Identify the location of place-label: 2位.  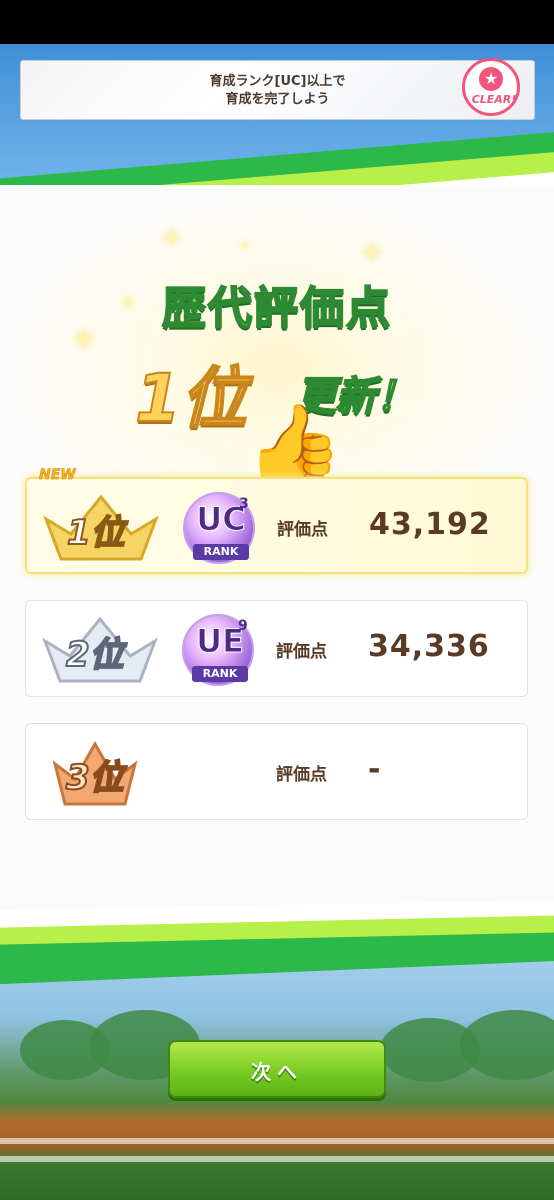
(95, 655).